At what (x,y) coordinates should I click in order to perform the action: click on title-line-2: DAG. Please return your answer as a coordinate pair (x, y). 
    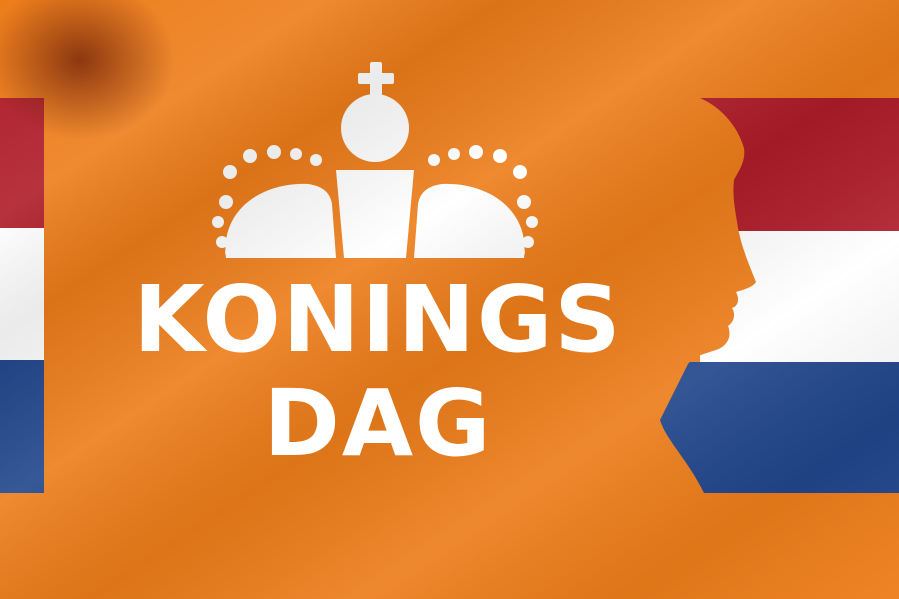
    Looking at the image, I should click on (378, 423).